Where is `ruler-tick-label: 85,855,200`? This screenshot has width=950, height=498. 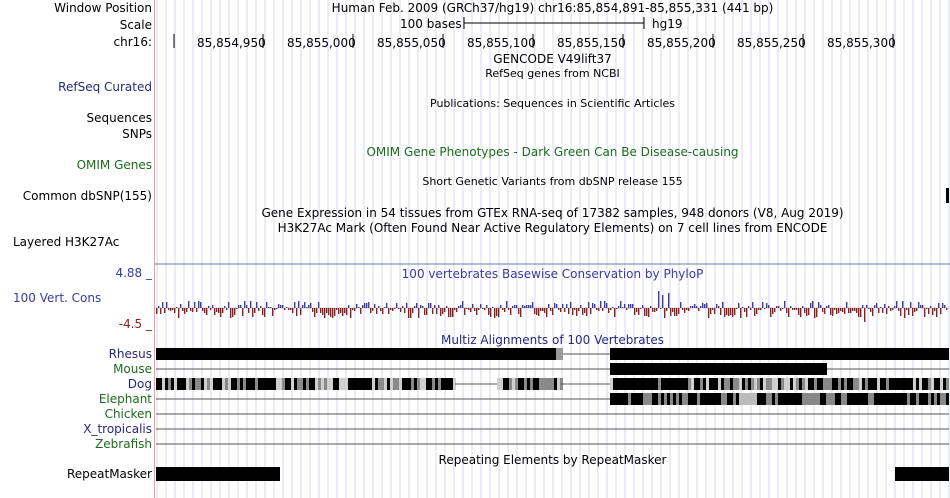
ruler-tick-label: 85,855,200 is located at coordinates (681, 43).